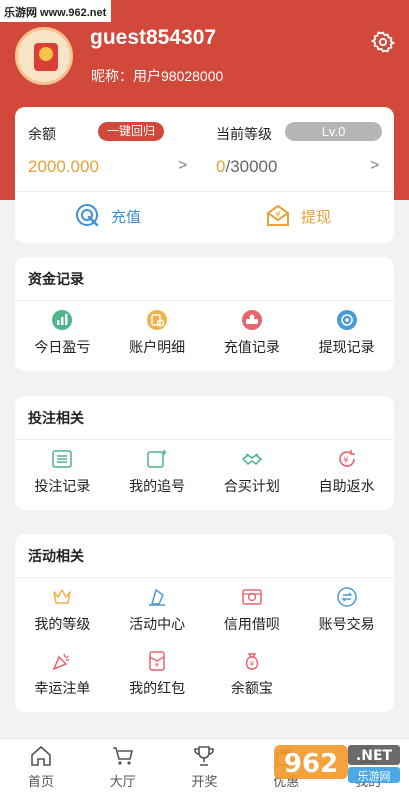  What do you see at coordinates (126, 217) in the screenshot?
I see `recharge-label: 充值` at bounding box center [126, 217].